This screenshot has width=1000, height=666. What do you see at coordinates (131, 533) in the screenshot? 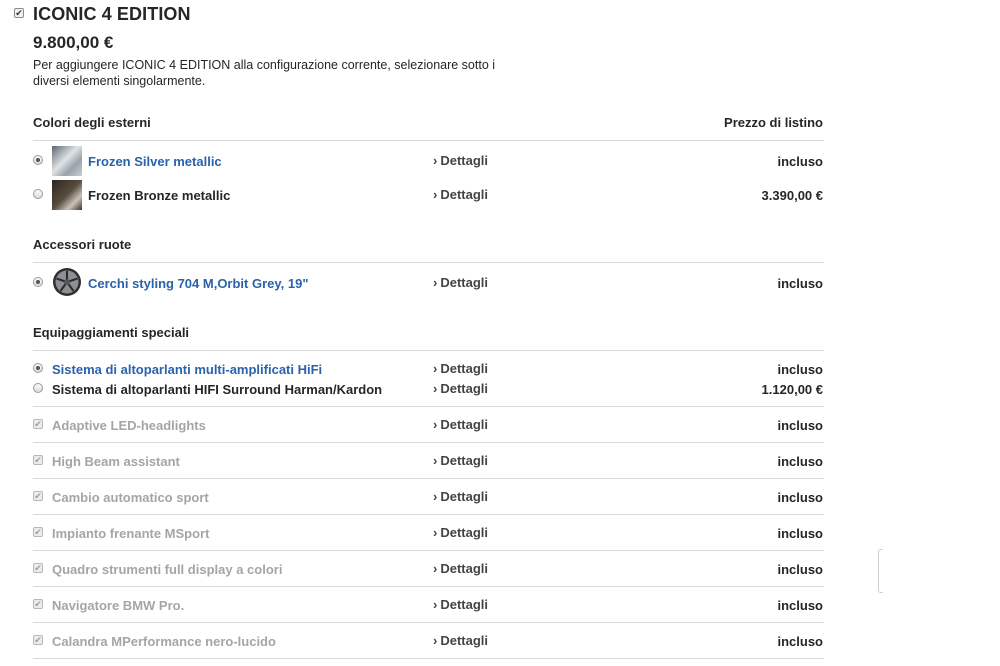
I see `option-msport-brakes: Impianto frenante MSport` at bounding box center [131, 533].